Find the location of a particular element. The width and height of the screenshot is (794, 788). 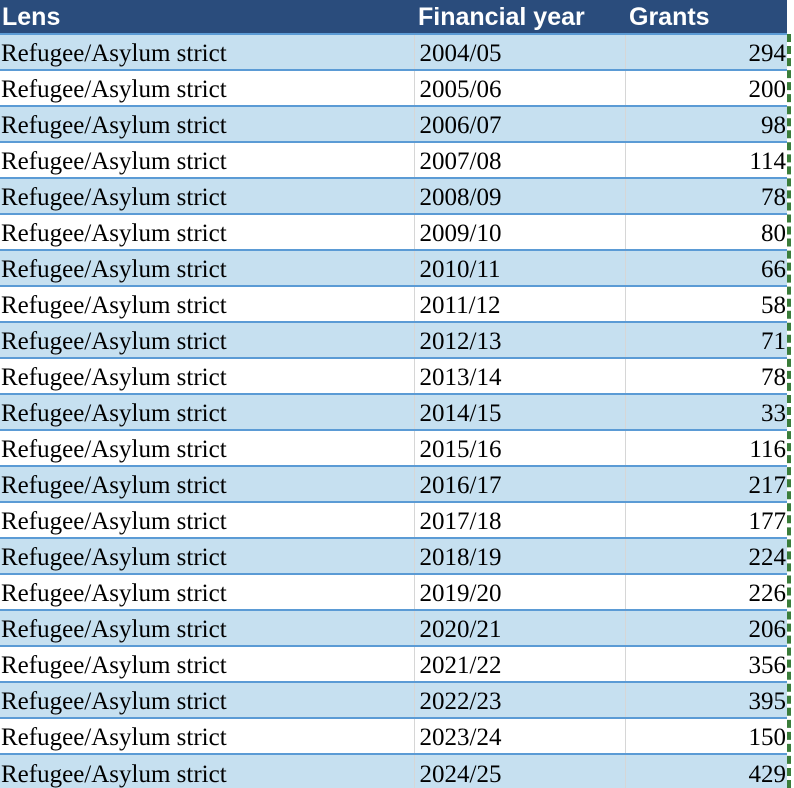

cell-grants: 217 is located at coordinates (705, 483).